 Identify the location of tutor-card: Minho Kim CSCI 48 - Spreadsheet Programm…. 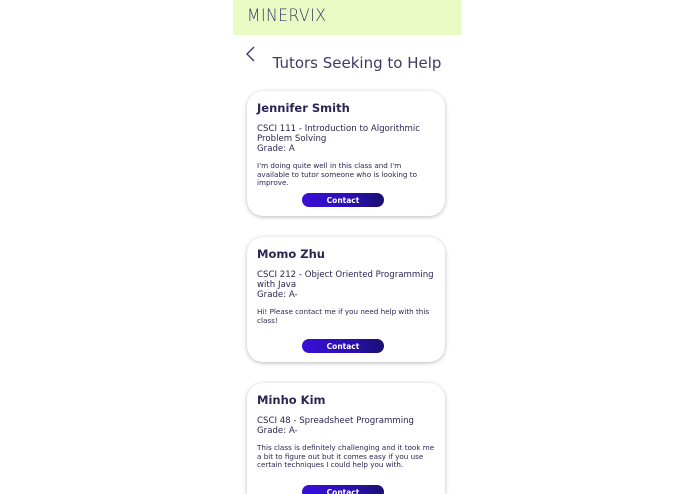
(346, 438).